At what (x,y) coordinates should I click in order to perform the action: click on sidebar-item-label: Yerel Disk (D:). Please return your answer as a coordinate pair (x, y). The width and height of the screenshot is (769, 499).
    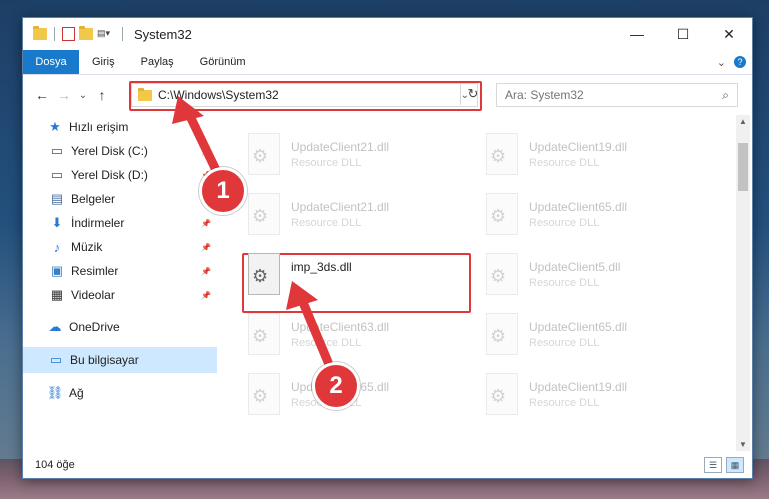
    Looking at the image, I should click on (109, 175).